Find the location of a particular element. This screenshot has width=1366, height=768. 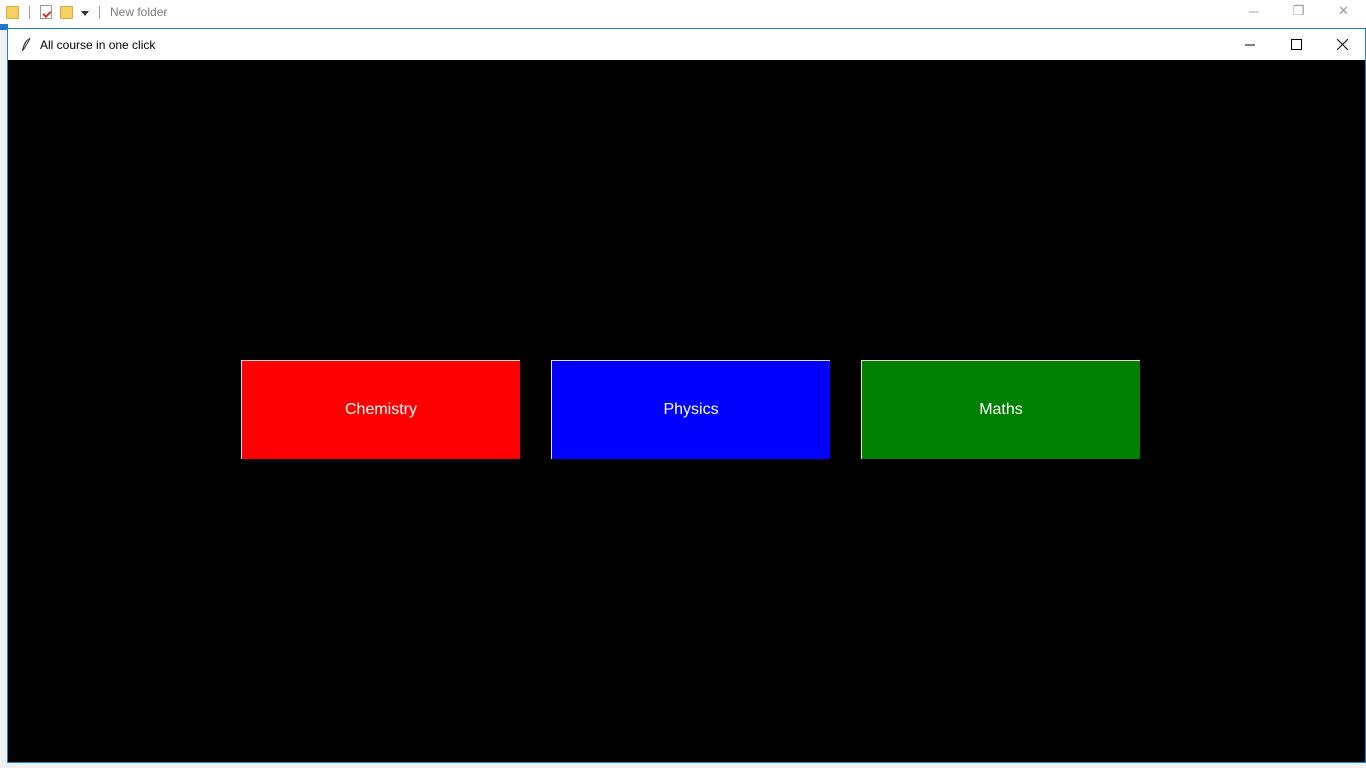

background-close-button: ✕ is located at coordinates (1343, 11).